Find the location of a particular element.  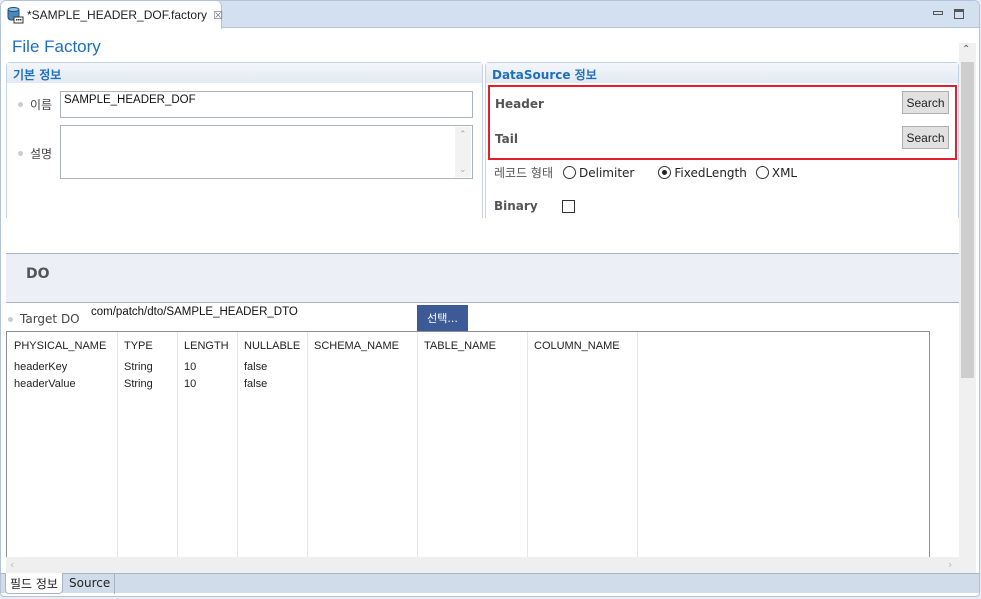

target-do-label-row: Target DO is located at coordinates (44, 319).